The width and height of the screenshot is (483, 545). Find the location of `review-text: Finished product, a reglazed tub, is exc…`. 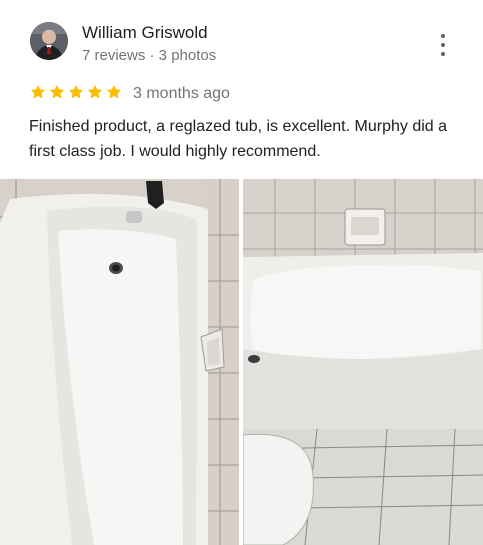

review-text: Finished product, a reglazed tub, is exc… is located at coordinates (238, 139).